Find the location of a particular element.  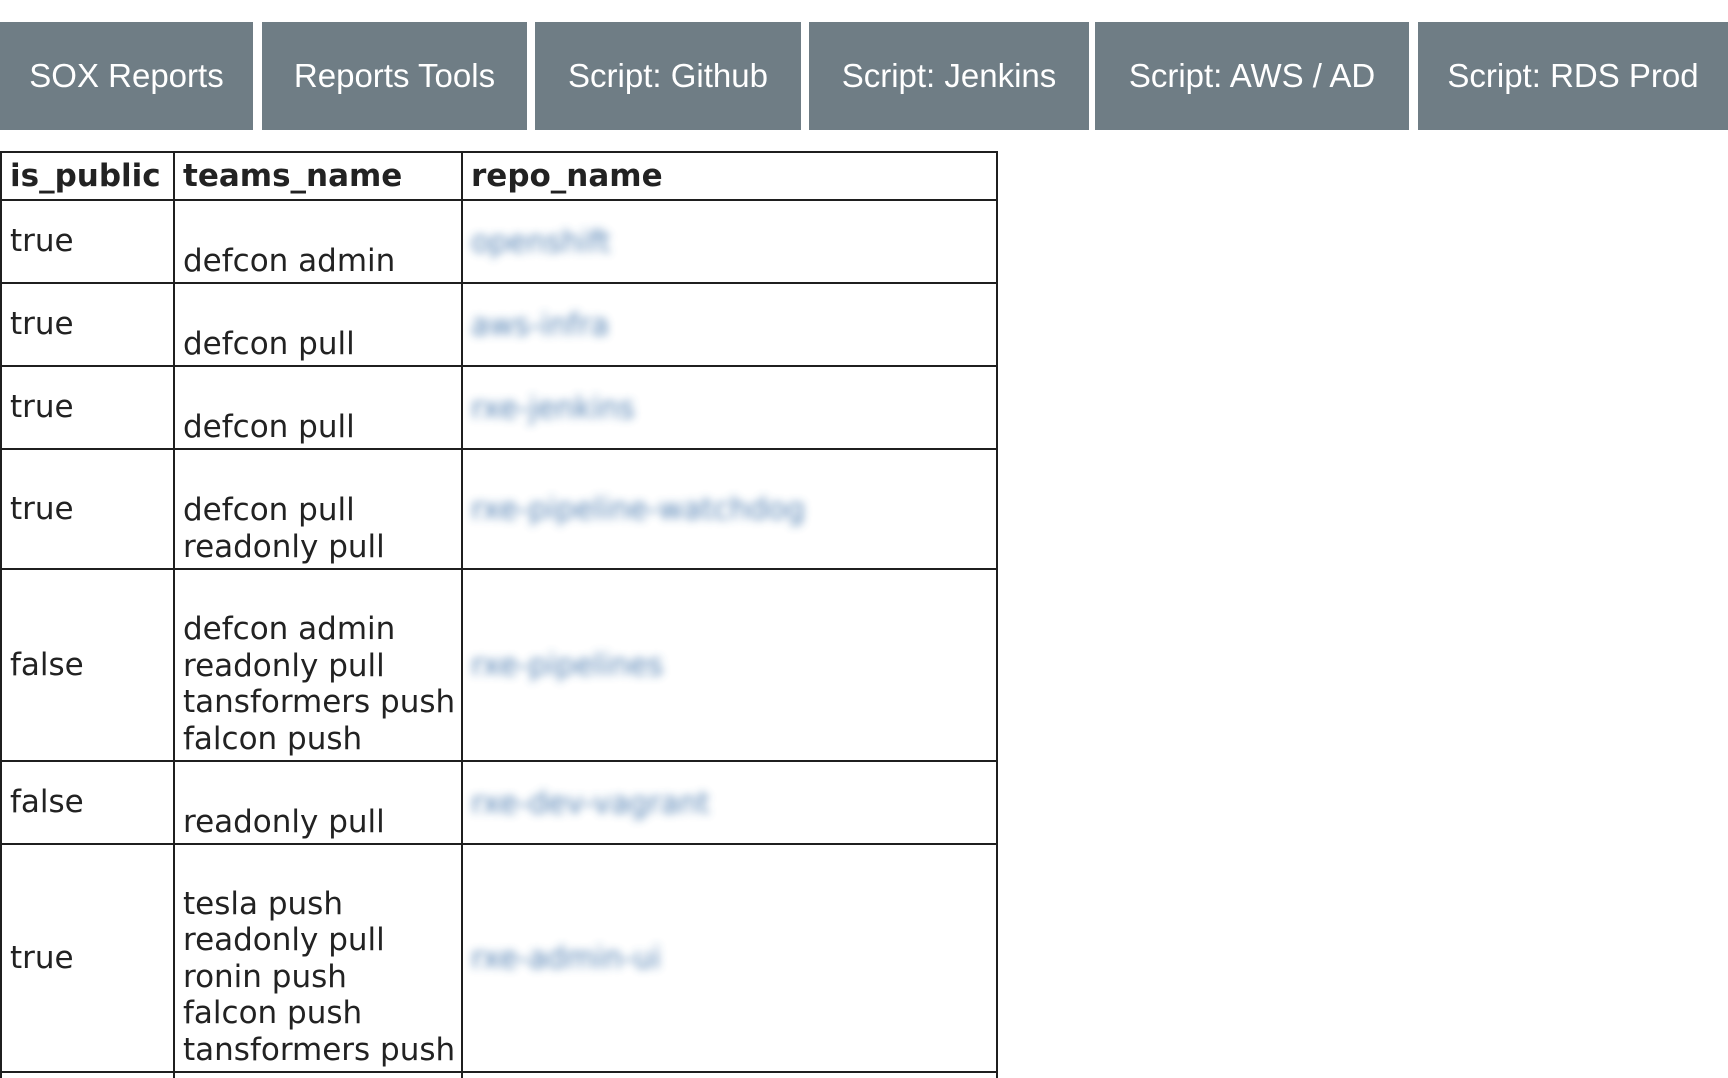

teams-name-cell: defcon admin is located at coordinates (318, 241).